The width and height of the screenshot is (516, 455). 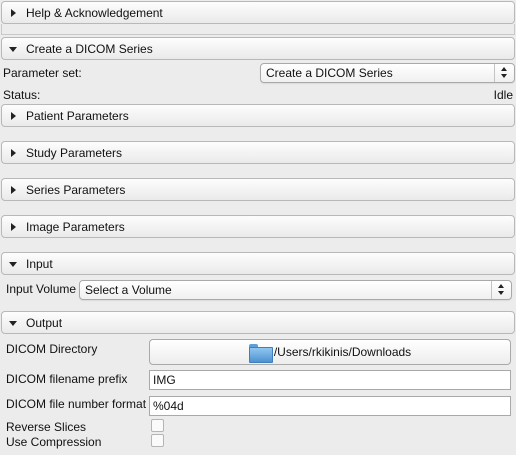 I want to click on section-image-parameters: Image Parameters, so click(x=258, y=226).